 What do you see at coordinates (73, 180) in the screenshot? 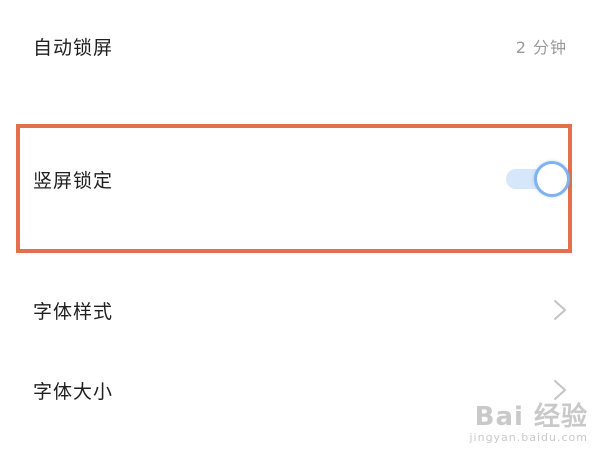
I see `rotation-lock-label: 竖屏锁定` at bounding box center [73, 180].